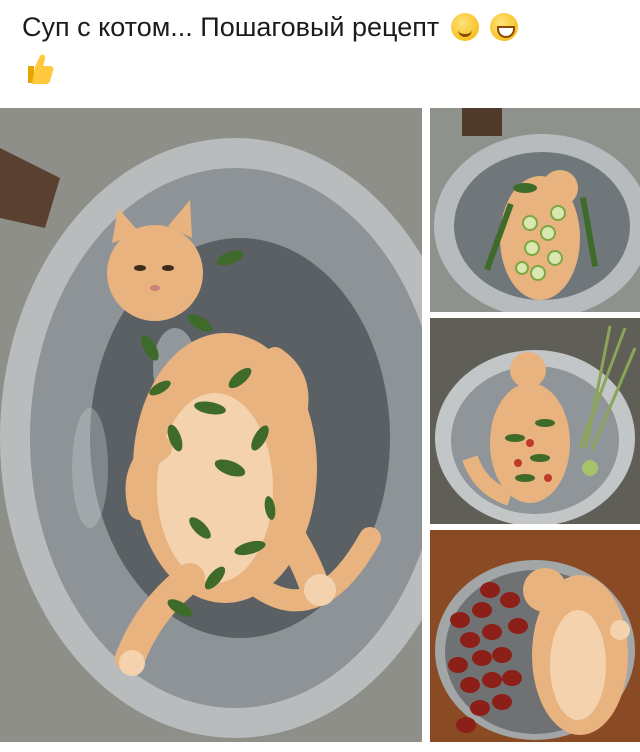 This screenshot has height=752, width=640. Describe the element at coordinates (535, 421) in the screenshot. I see `photo-cat-with-vegetables` at that location.